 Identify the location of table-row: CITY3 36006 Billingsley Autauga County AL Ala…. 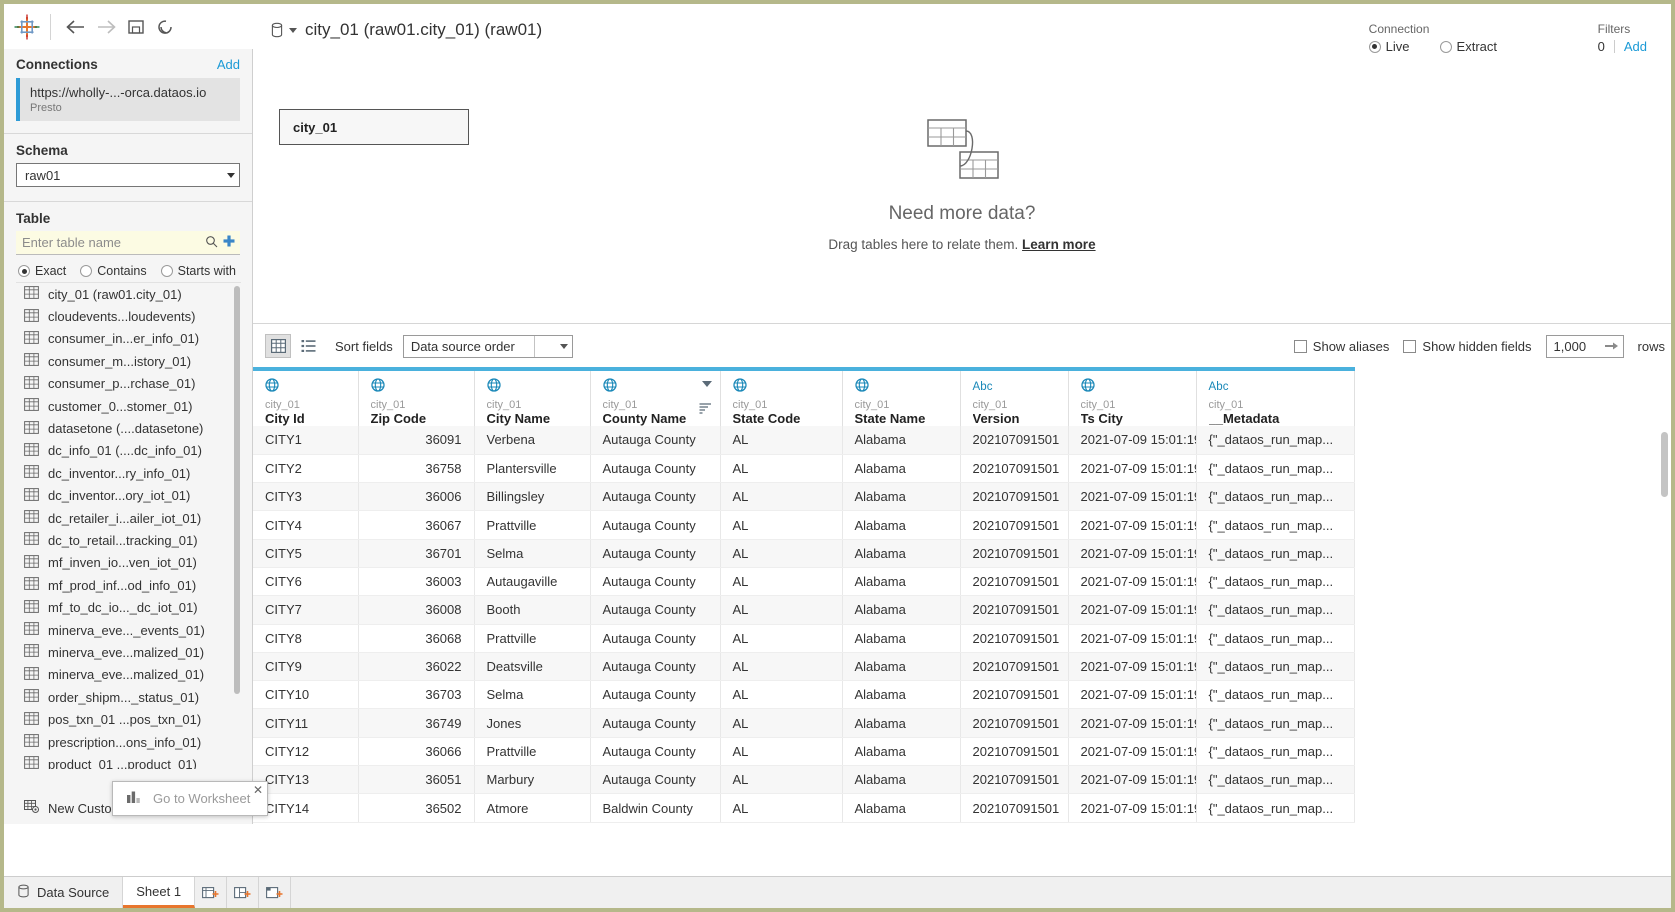
(804, 497).